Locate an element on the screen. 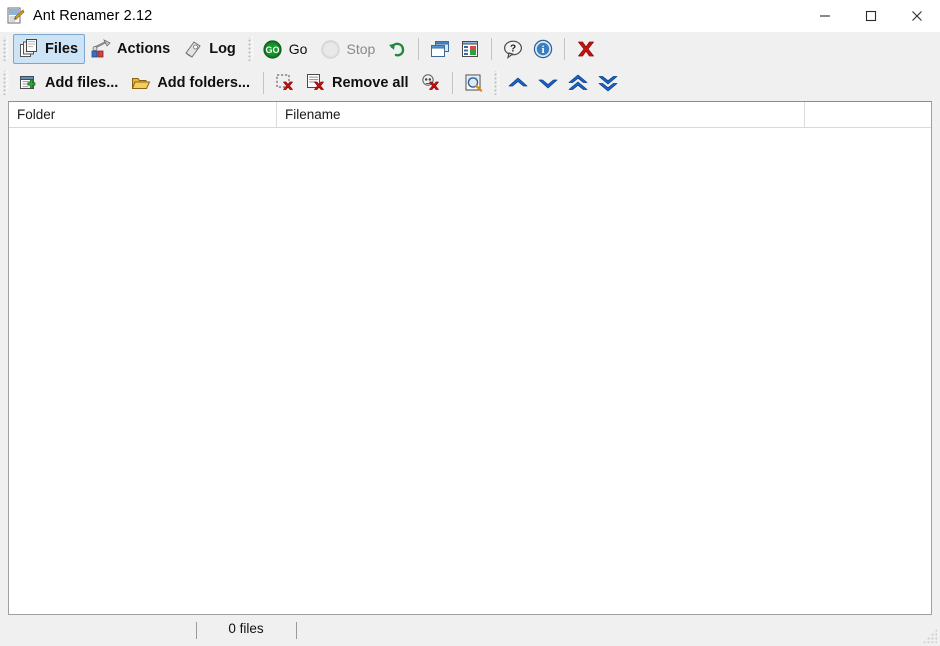 The width and height of the screenshot is (940, 646). toolbar-button-files: Files is located at coordinates (49, 49).